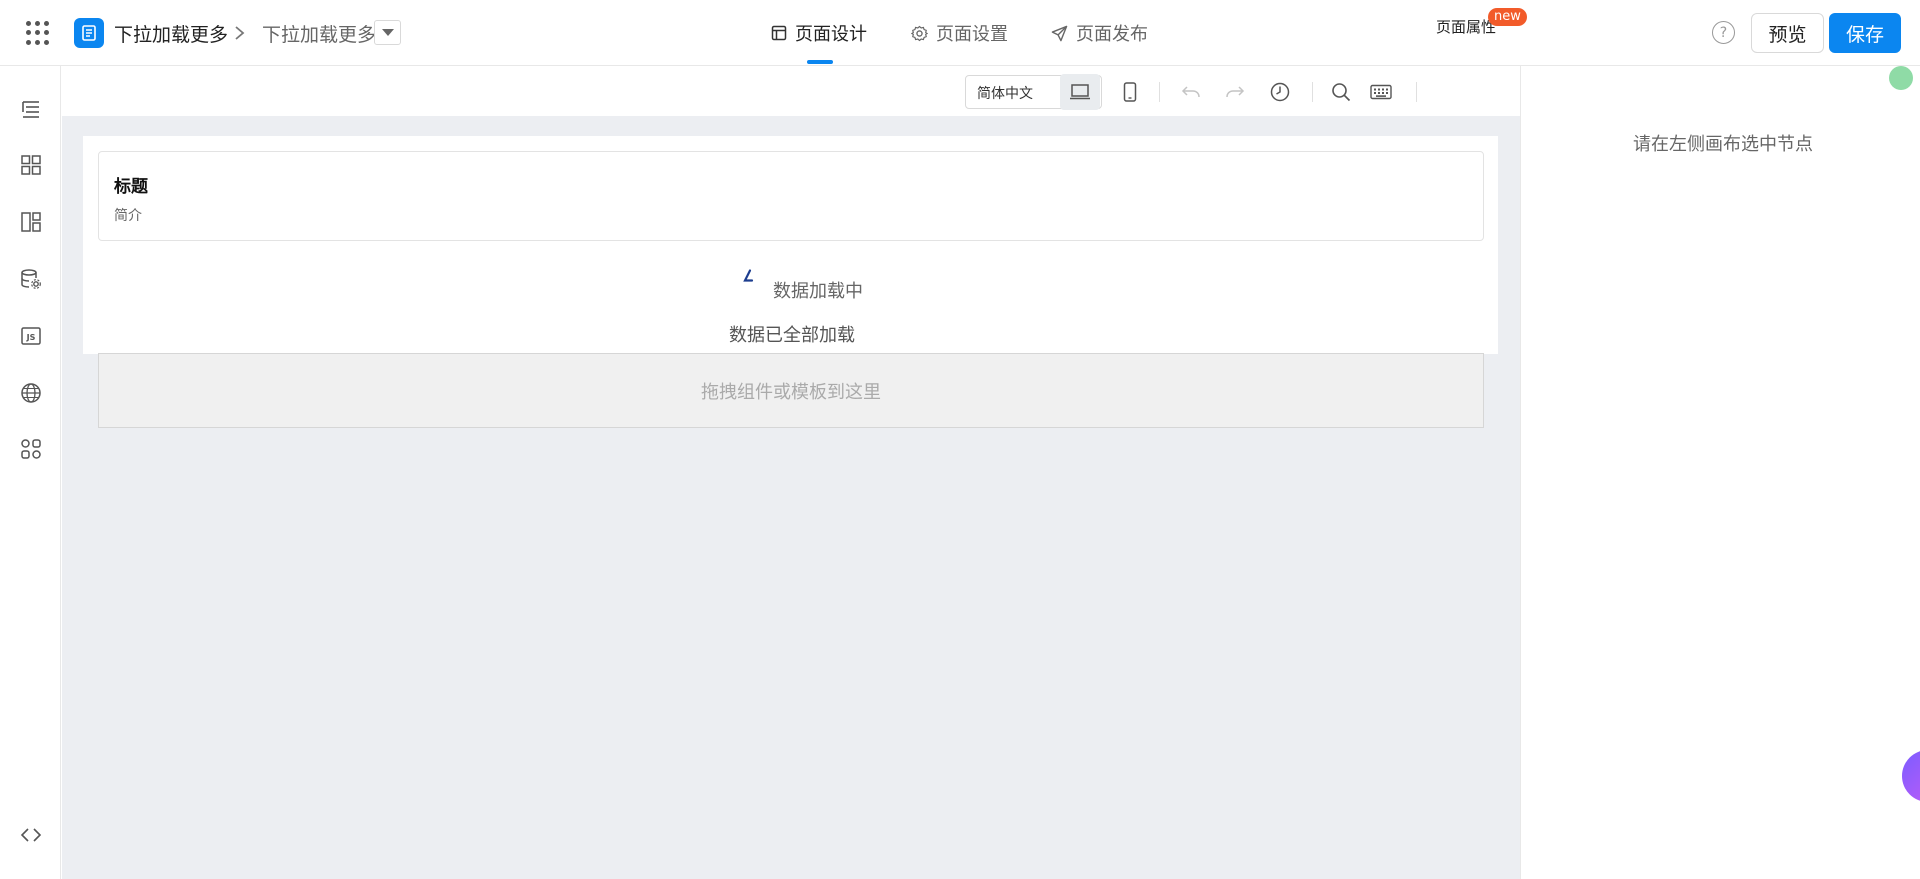 The height and width of the screenshot is (879, 1920). Describe the element at coordinates (128, 216) in the screenshot. I see `card-description: 简介` at that location.